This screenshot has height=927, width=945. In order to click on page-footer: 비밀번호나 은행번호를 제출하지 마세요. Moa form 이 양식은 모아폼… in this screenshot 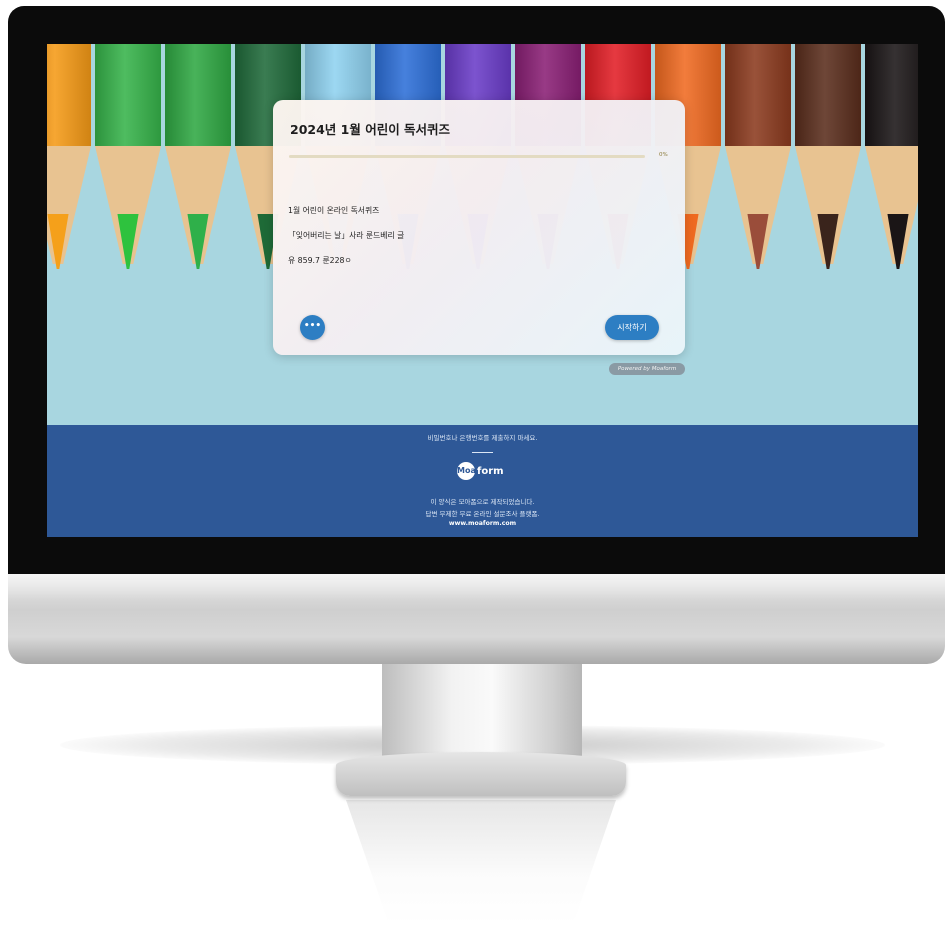, I will do `click(482, 481)`.